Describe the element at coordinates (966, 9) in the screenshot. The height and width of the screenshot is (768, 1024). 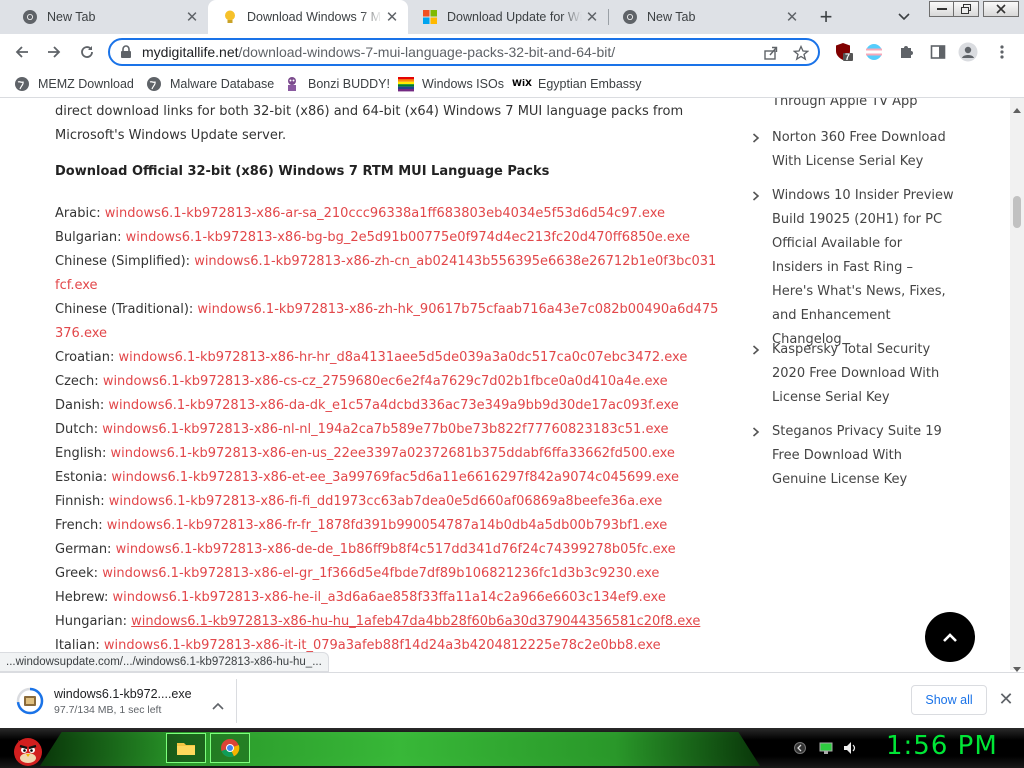
I see `restore-button` at that location.